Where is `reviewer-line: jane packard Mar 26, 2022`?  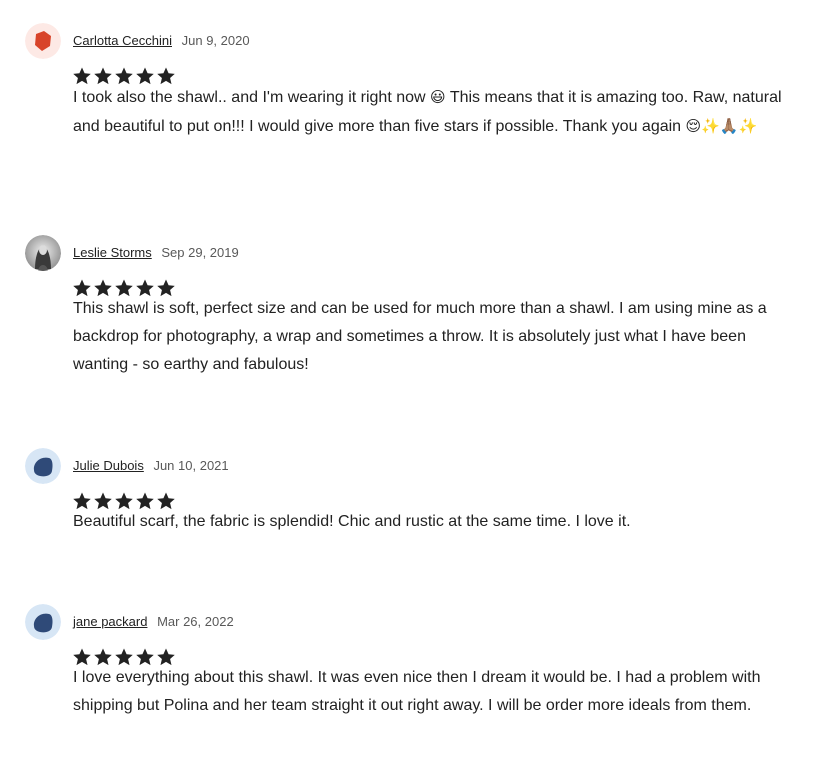 reviewer-line: jane packard Mar 26, 2022 is located at coordinates (153, 622).